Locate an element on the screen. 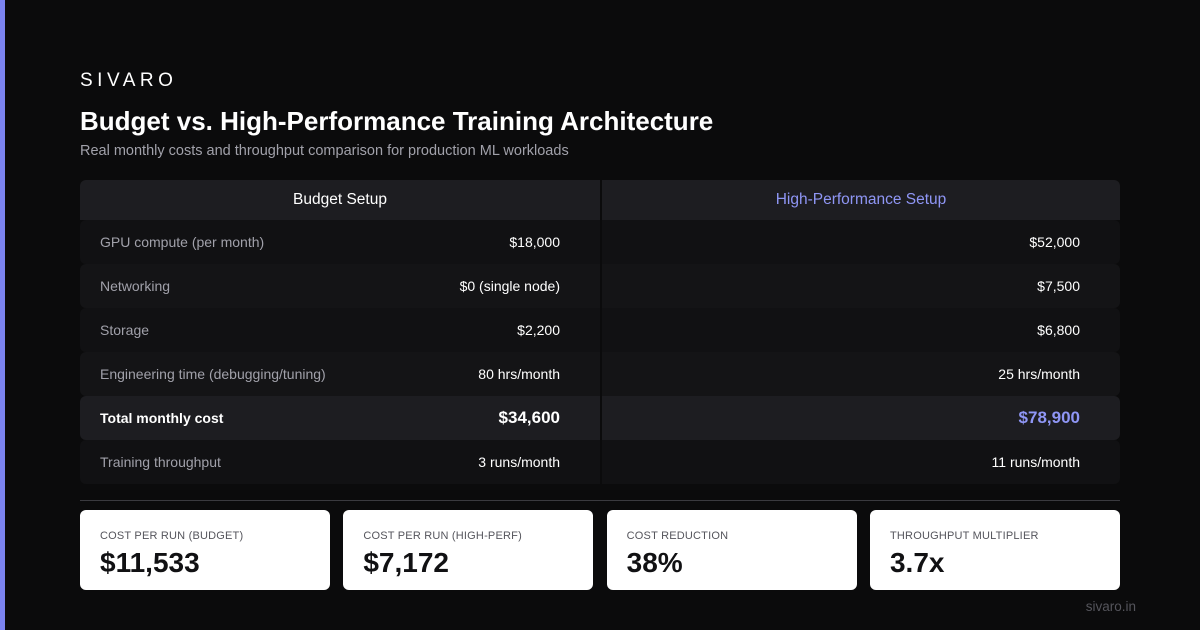 This screenshot has width=1200, height=630. row-label: Training throughput is located at coordinates (160, 462).